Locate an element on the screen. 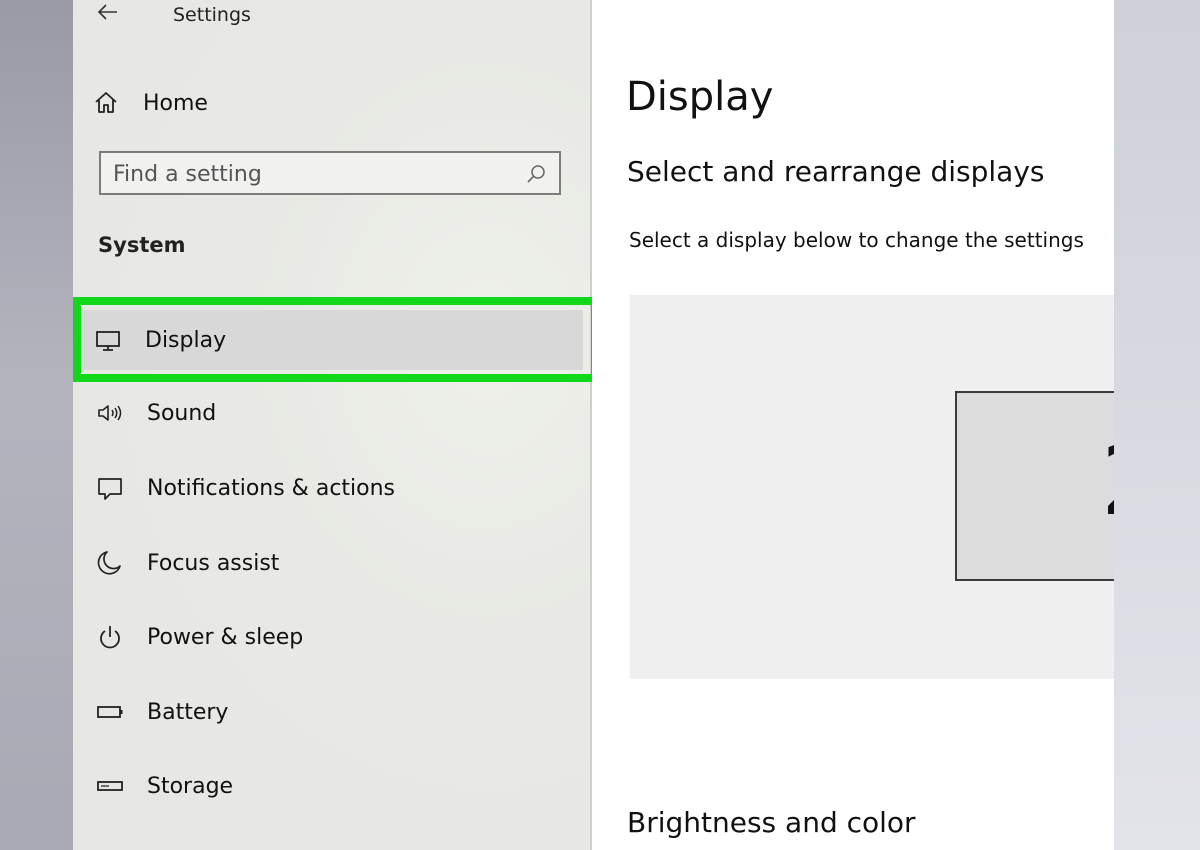 This screenshot has height=850, width=1200. back-arrow-icon is located at coordinates (108, 13).